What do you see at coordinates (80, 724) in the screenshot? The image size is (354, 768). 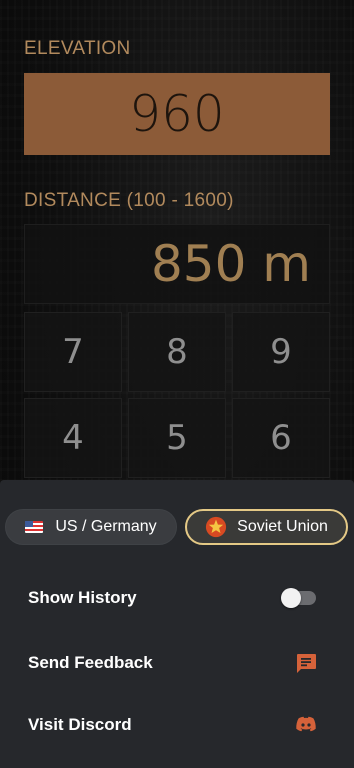 I see `visit-discord-label: Visit Discord` at bounding box center [80, 724].